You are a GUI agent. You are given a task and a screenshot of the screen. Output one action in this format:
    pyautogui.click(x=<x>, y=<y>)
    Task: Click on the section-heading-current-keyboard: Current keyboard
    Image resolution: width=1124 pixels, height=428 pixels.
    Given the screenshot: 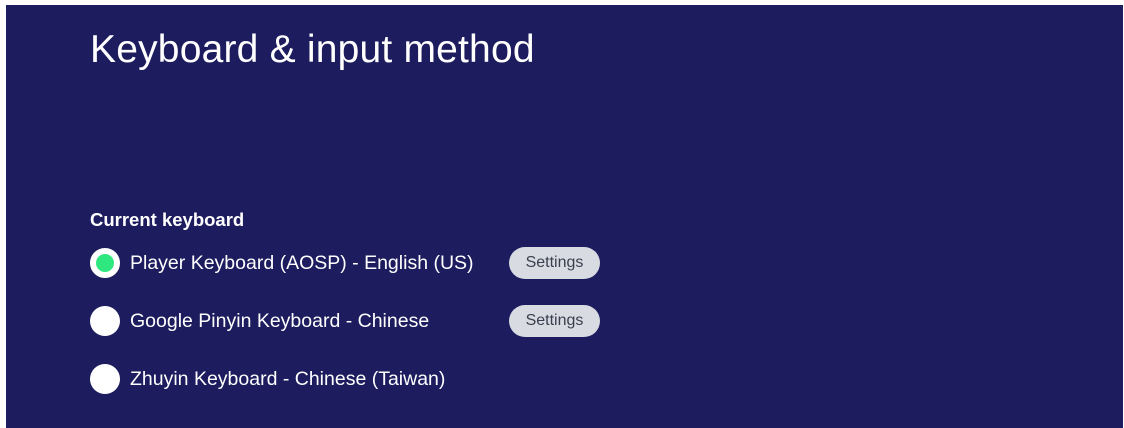 What is the action you would take?
    pyautogui.click(x=167, y=219)
    